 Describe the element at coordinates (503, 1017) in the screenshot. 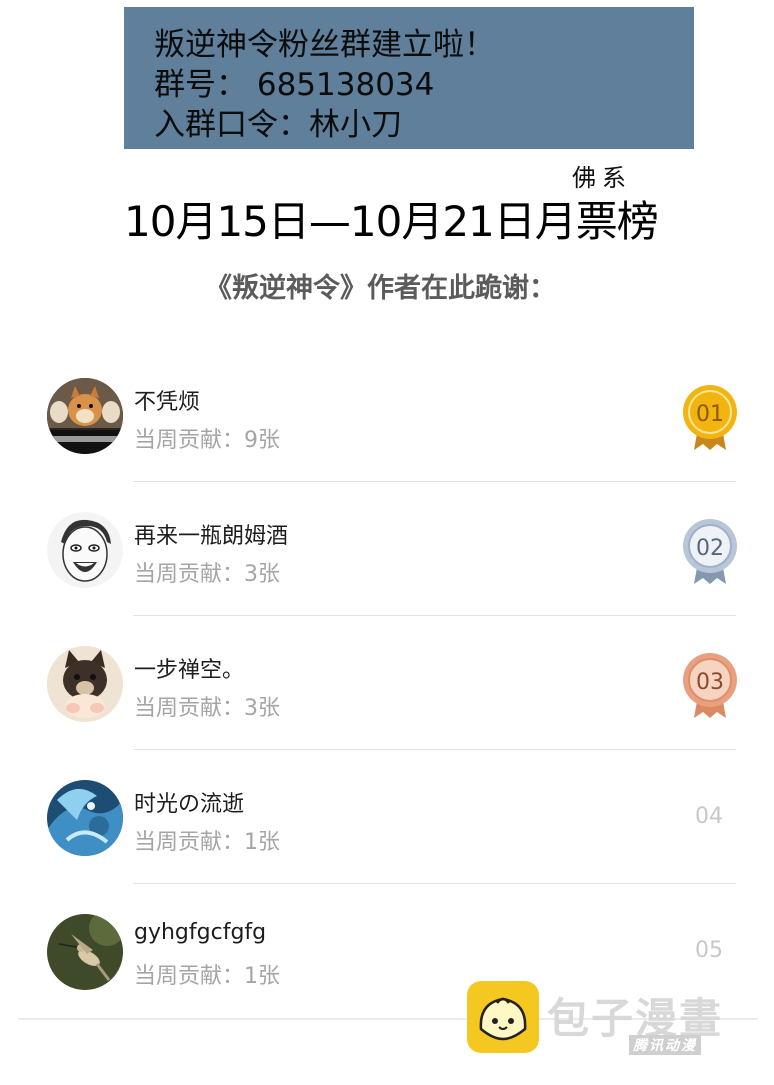

I see `bun-logo-icon` at that location.